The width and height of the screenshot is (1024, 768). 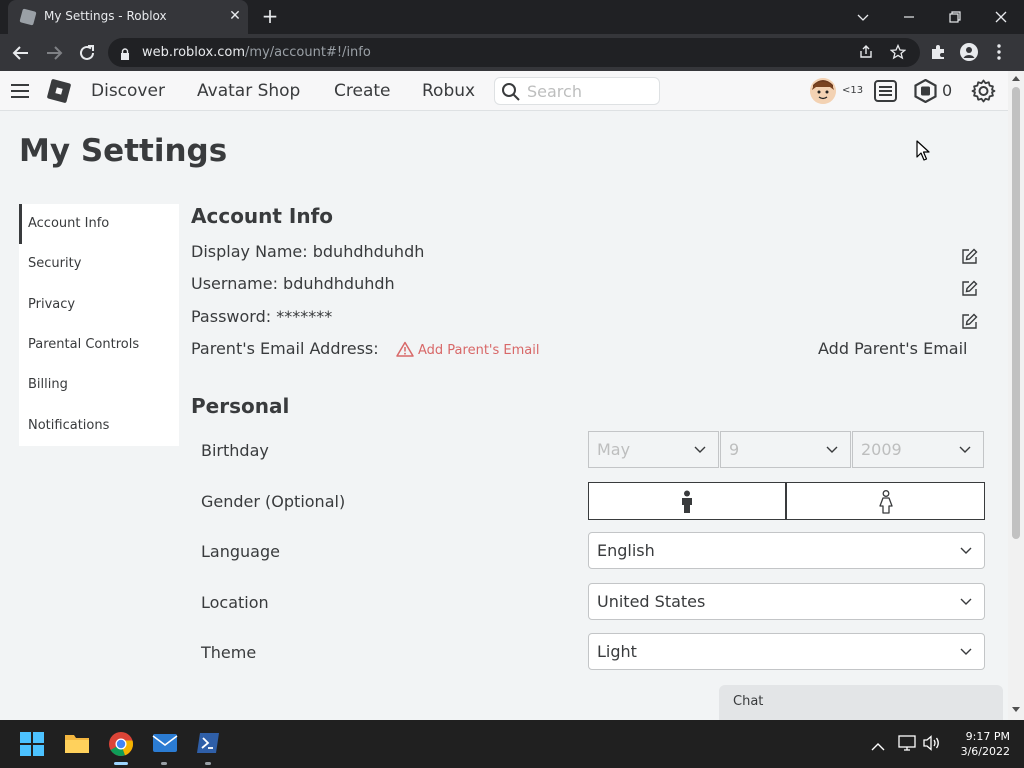 I want to click on nav-avatar-shop: Avatar Shop, so click(x=248, y=91).